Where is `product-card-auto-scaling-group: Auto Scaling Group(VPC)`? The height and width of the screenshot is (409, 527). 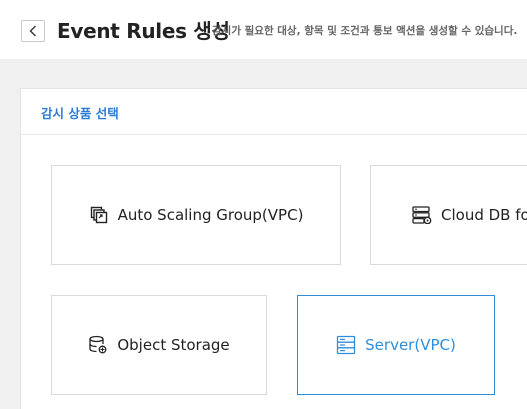 product-card-auto-scaling-group: Auto Scaling Group(VPC) is located at coordinates (196, 215).